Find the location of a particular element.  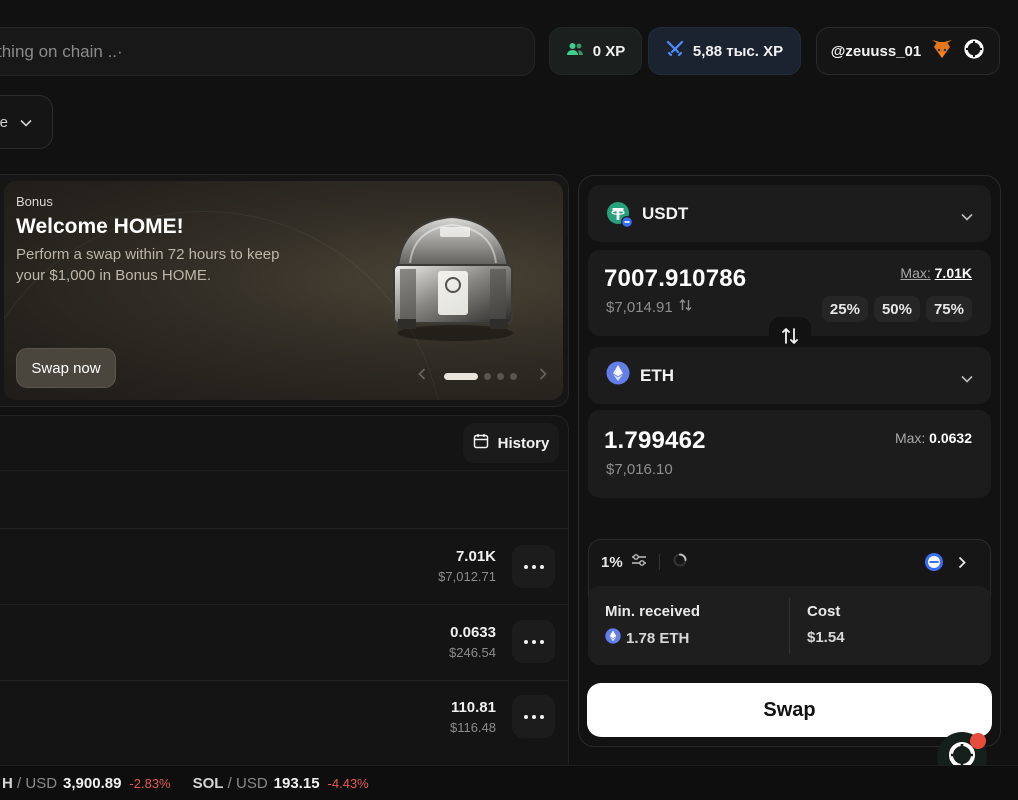

from-max-link: Max: 7.01K is located at coordinates (936, 273).